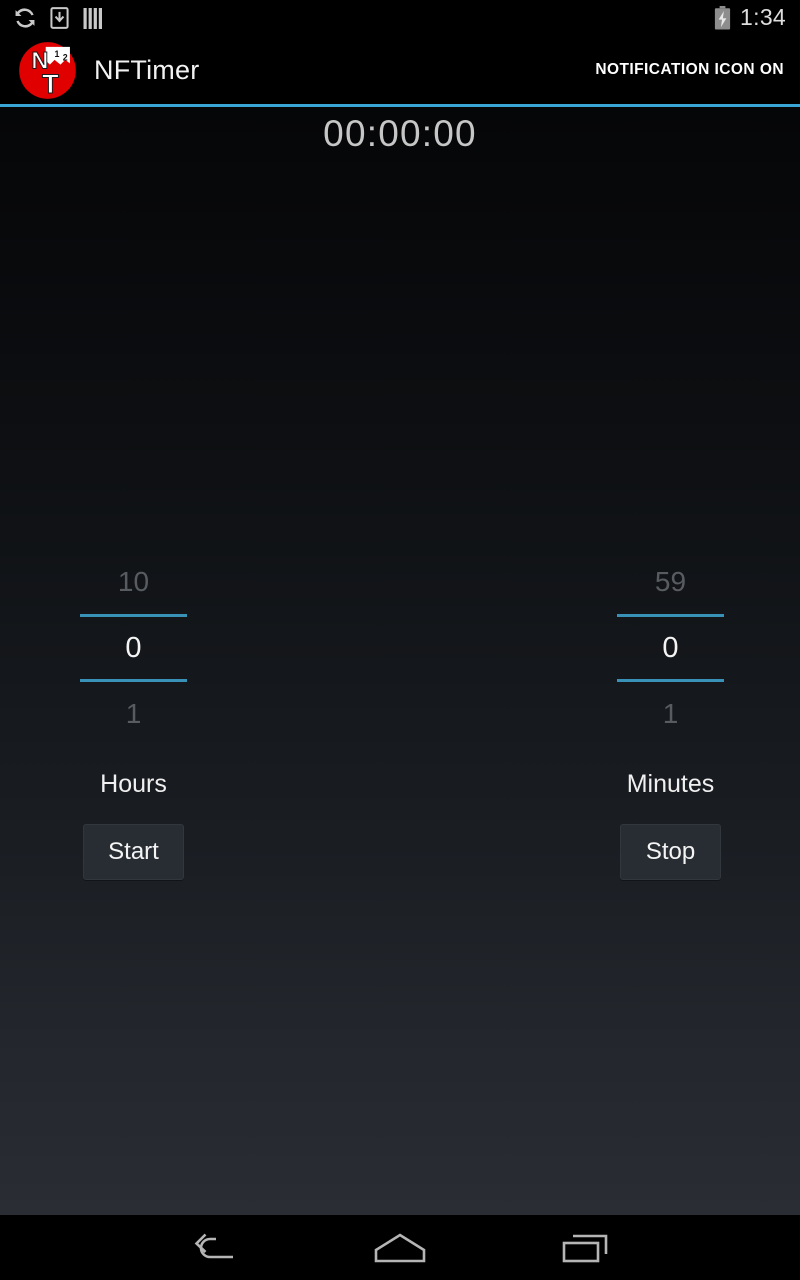 This screenshot has height=1280, width=800. Describe the element at coordinates (722, 18) in the screenshot. I see `battery-charging-icon` at that location.